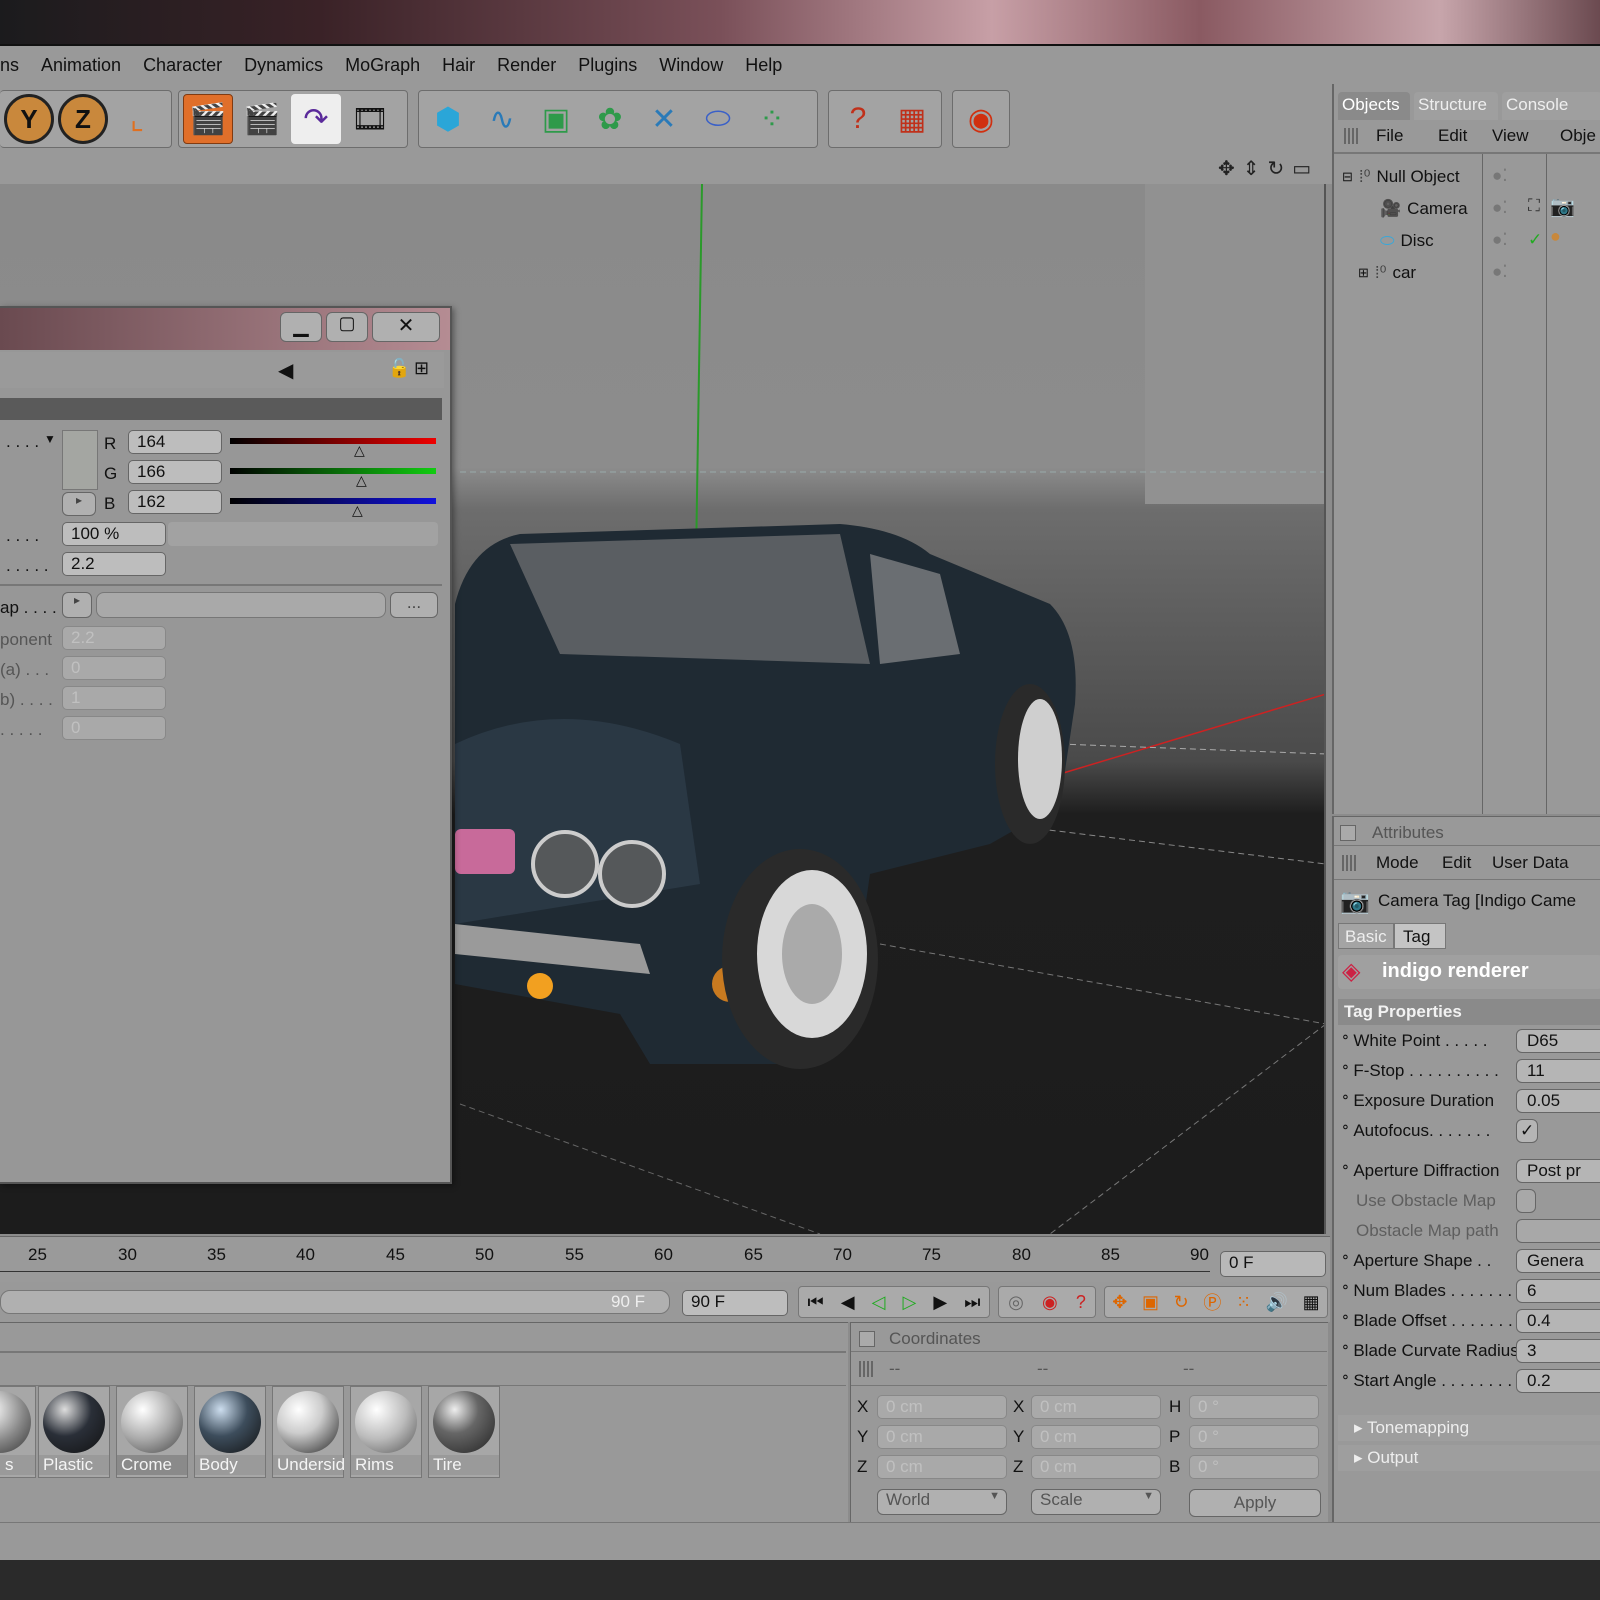 This screenshot has height=1600, width=1600. What do you see at coordinates (1277, 1302) in the screenshot?
I see `sound-icon: 🔊` at bounding box center [1277, 1302].